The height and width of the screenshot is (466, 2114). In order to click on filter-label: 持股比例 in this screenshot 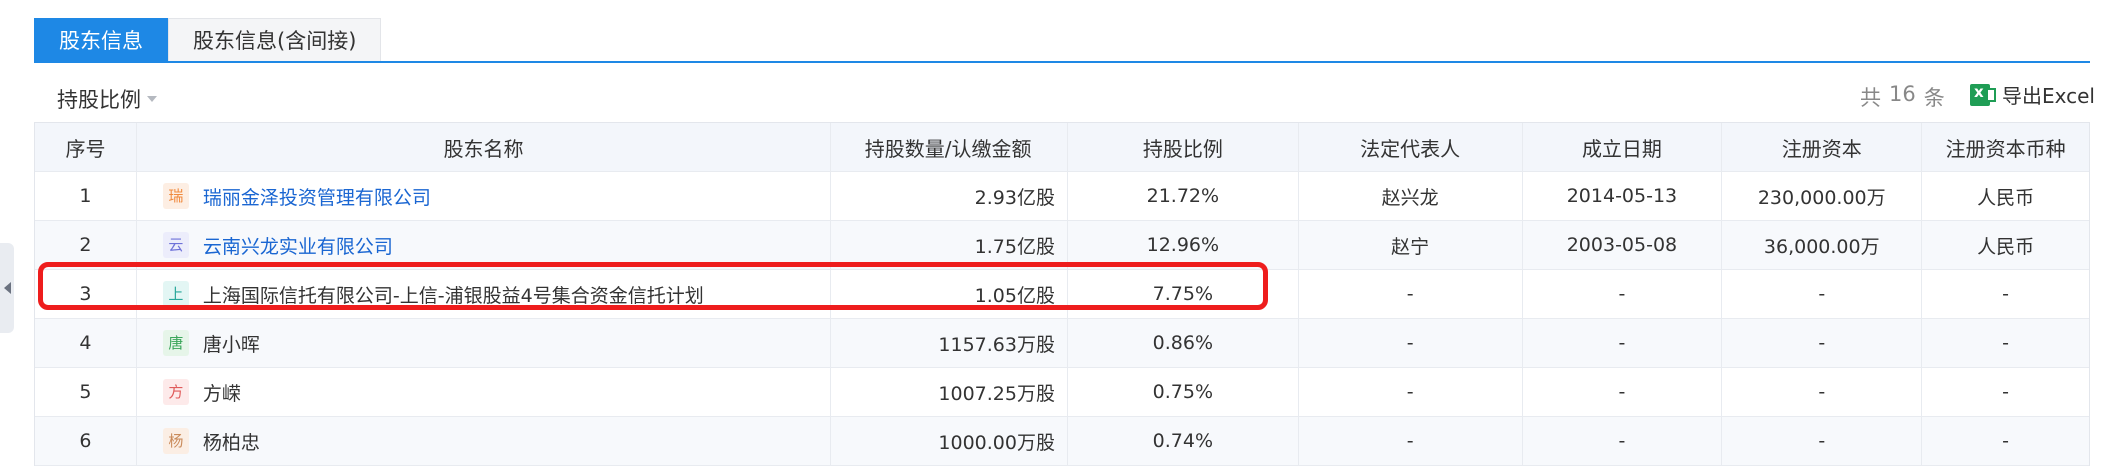, I will do `click(99, 100)`.